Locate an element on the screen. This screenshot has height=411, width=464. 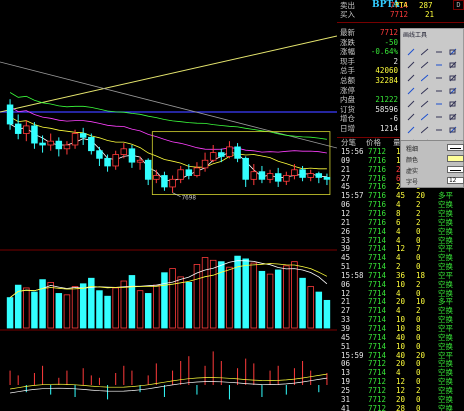
font-size-input: 12 is located at coordinates (455, 180).